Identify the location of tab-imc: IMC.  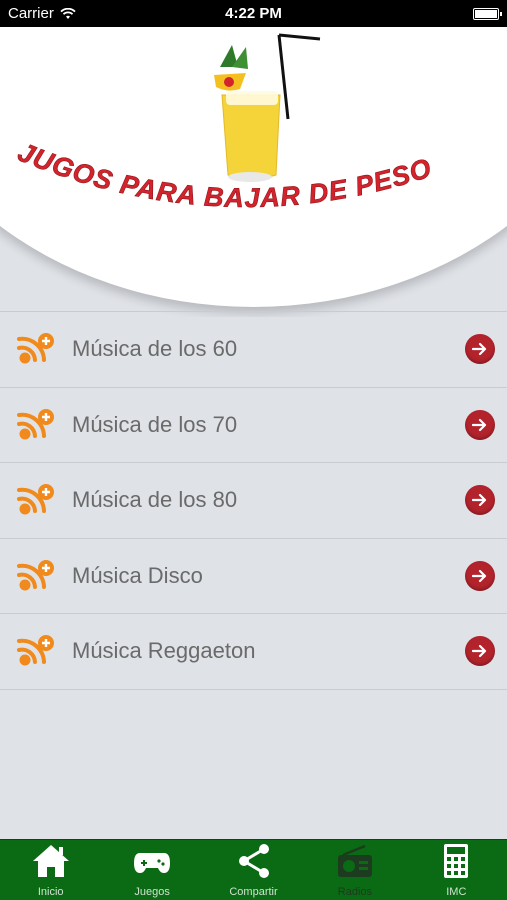
(456, 870).